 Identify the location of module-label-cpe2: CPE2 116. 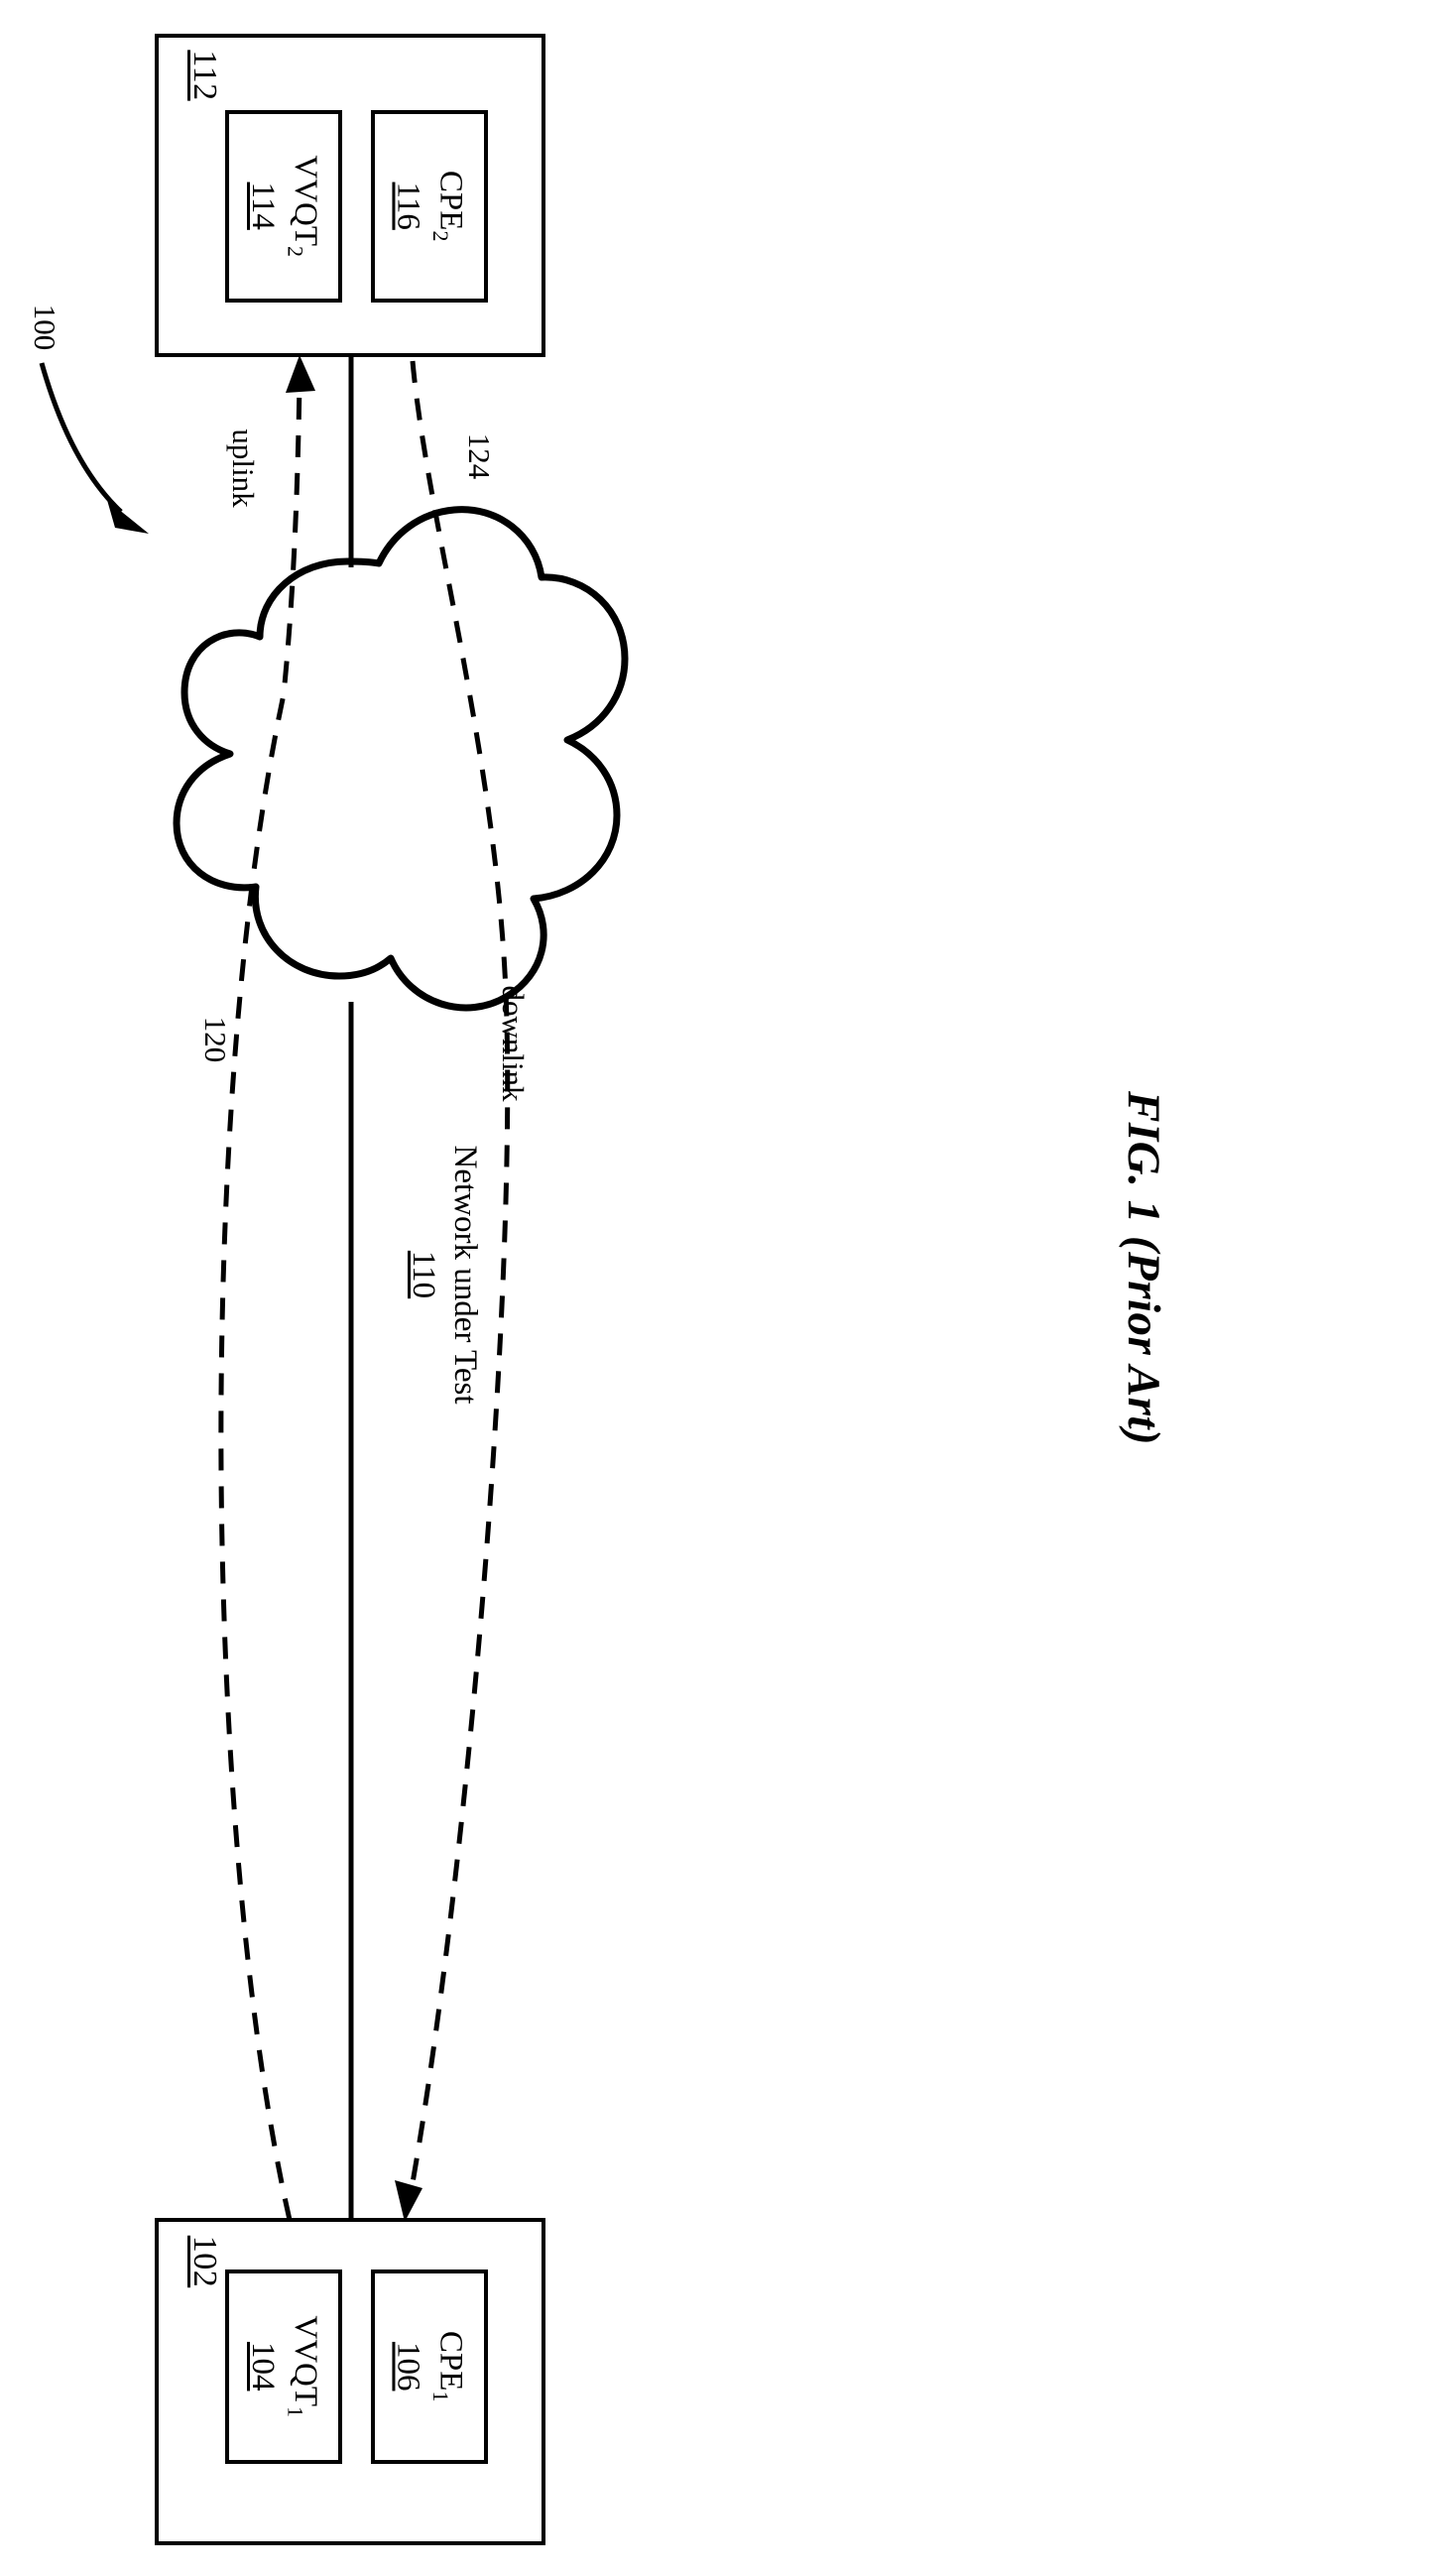
(429, 206).